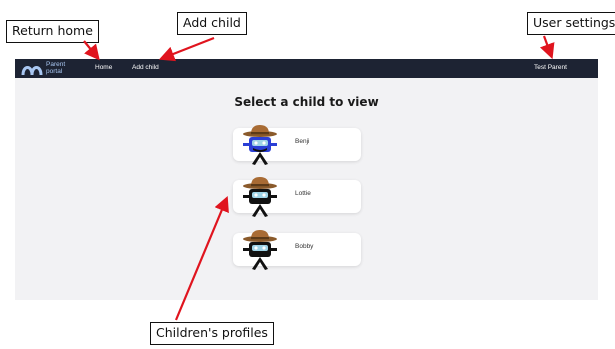 The width and height of the screenshot is (615, 349). What do you see at coordinates (212, 23) in the screenshot?
I see `annotation-add-child: Add child` at bounding box center [212, 23].